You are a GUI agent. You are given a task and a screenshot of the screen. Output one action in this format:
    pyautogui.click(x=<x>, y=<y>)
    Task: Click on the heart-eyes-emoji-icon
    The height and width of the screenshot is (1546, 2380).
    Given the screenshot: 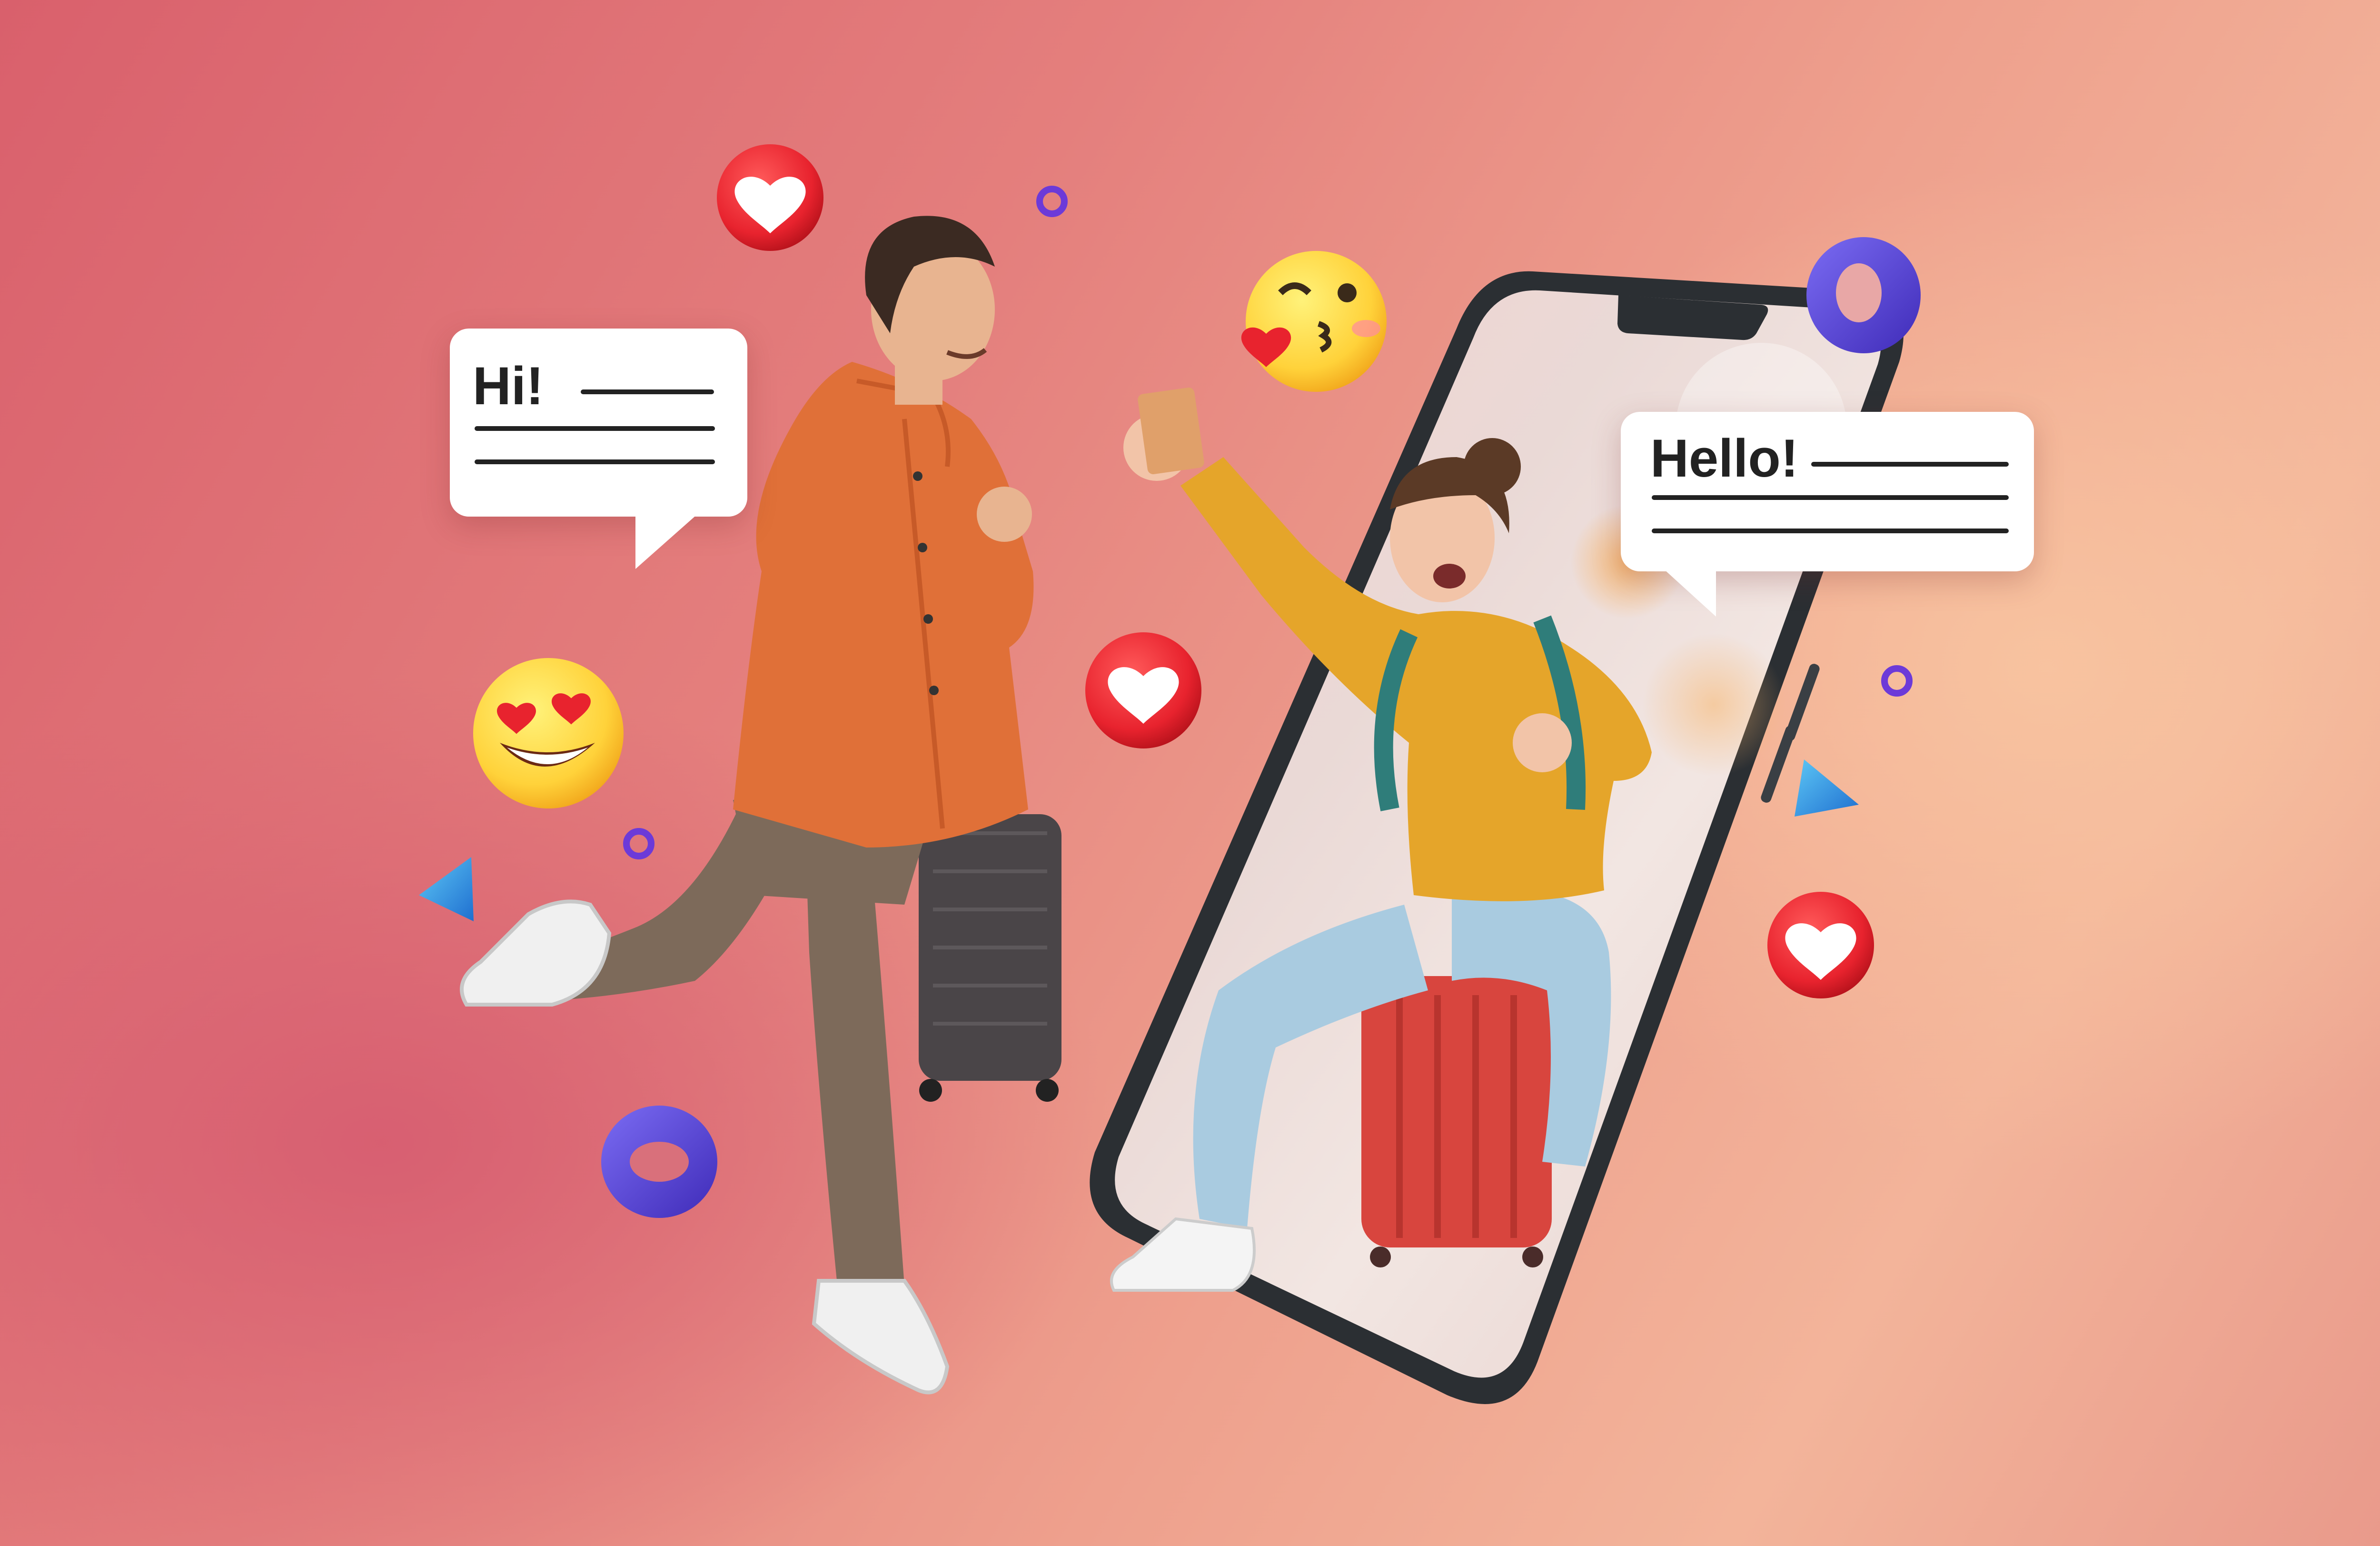 What is the action you would take?
    pyautogui.click(x=548, y=733)
    